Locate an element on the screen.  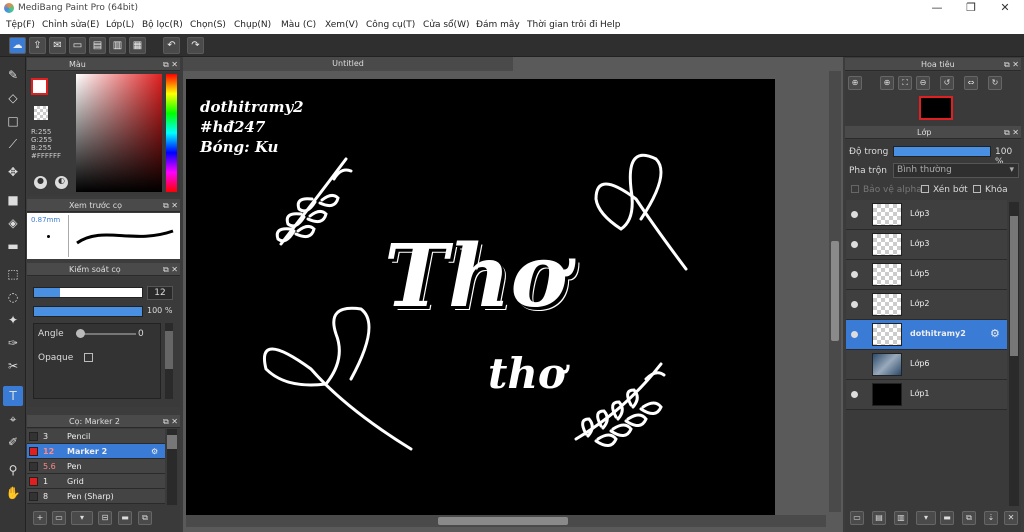
duplicate-icon: ⧉ is located at coordinates (145, 518).